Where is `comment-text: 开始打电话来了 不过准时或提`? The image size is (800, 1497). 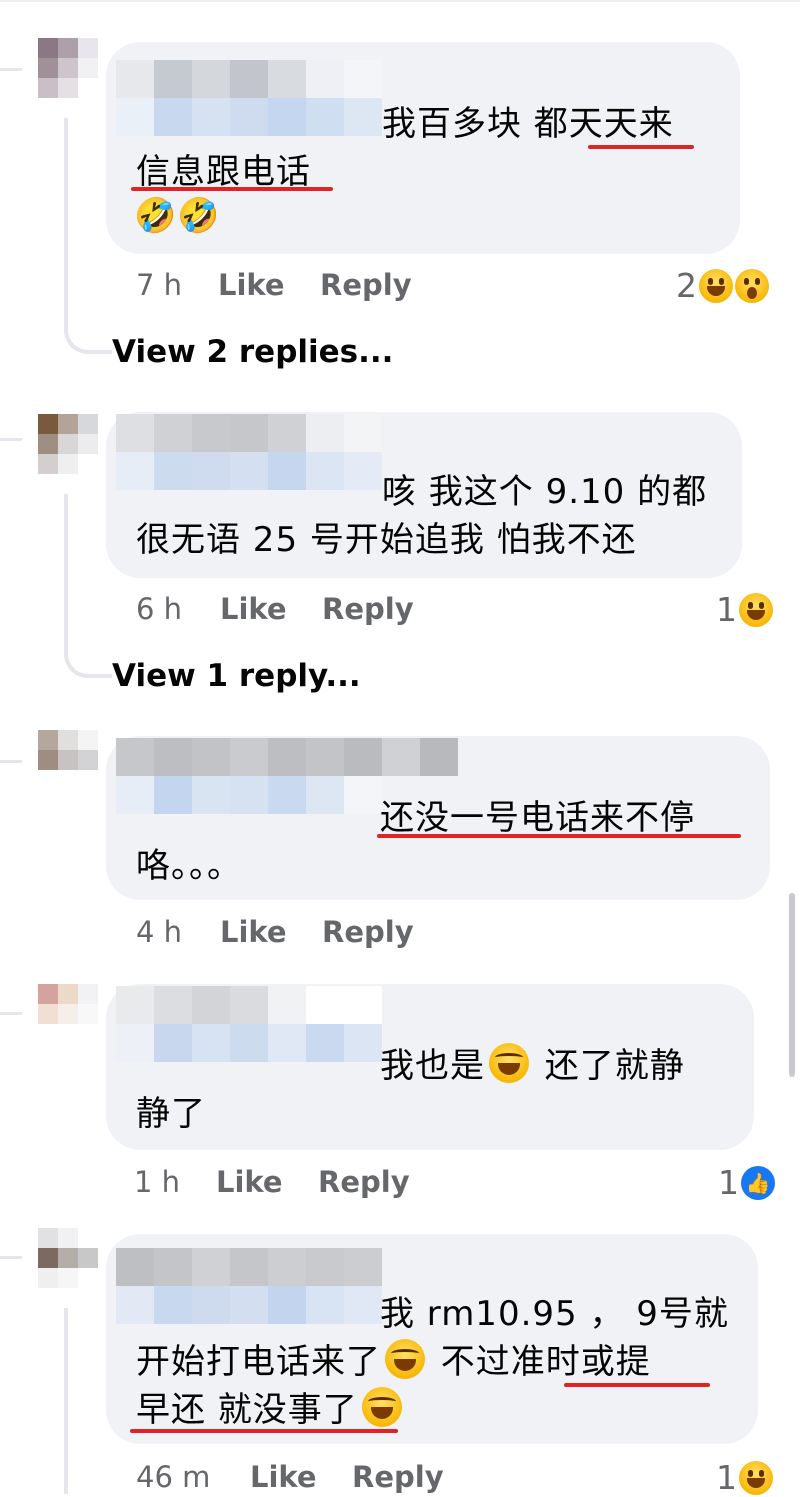 comment-text: 开始打电话来了 不过准时或提 is located at coordinates (393, 1362).